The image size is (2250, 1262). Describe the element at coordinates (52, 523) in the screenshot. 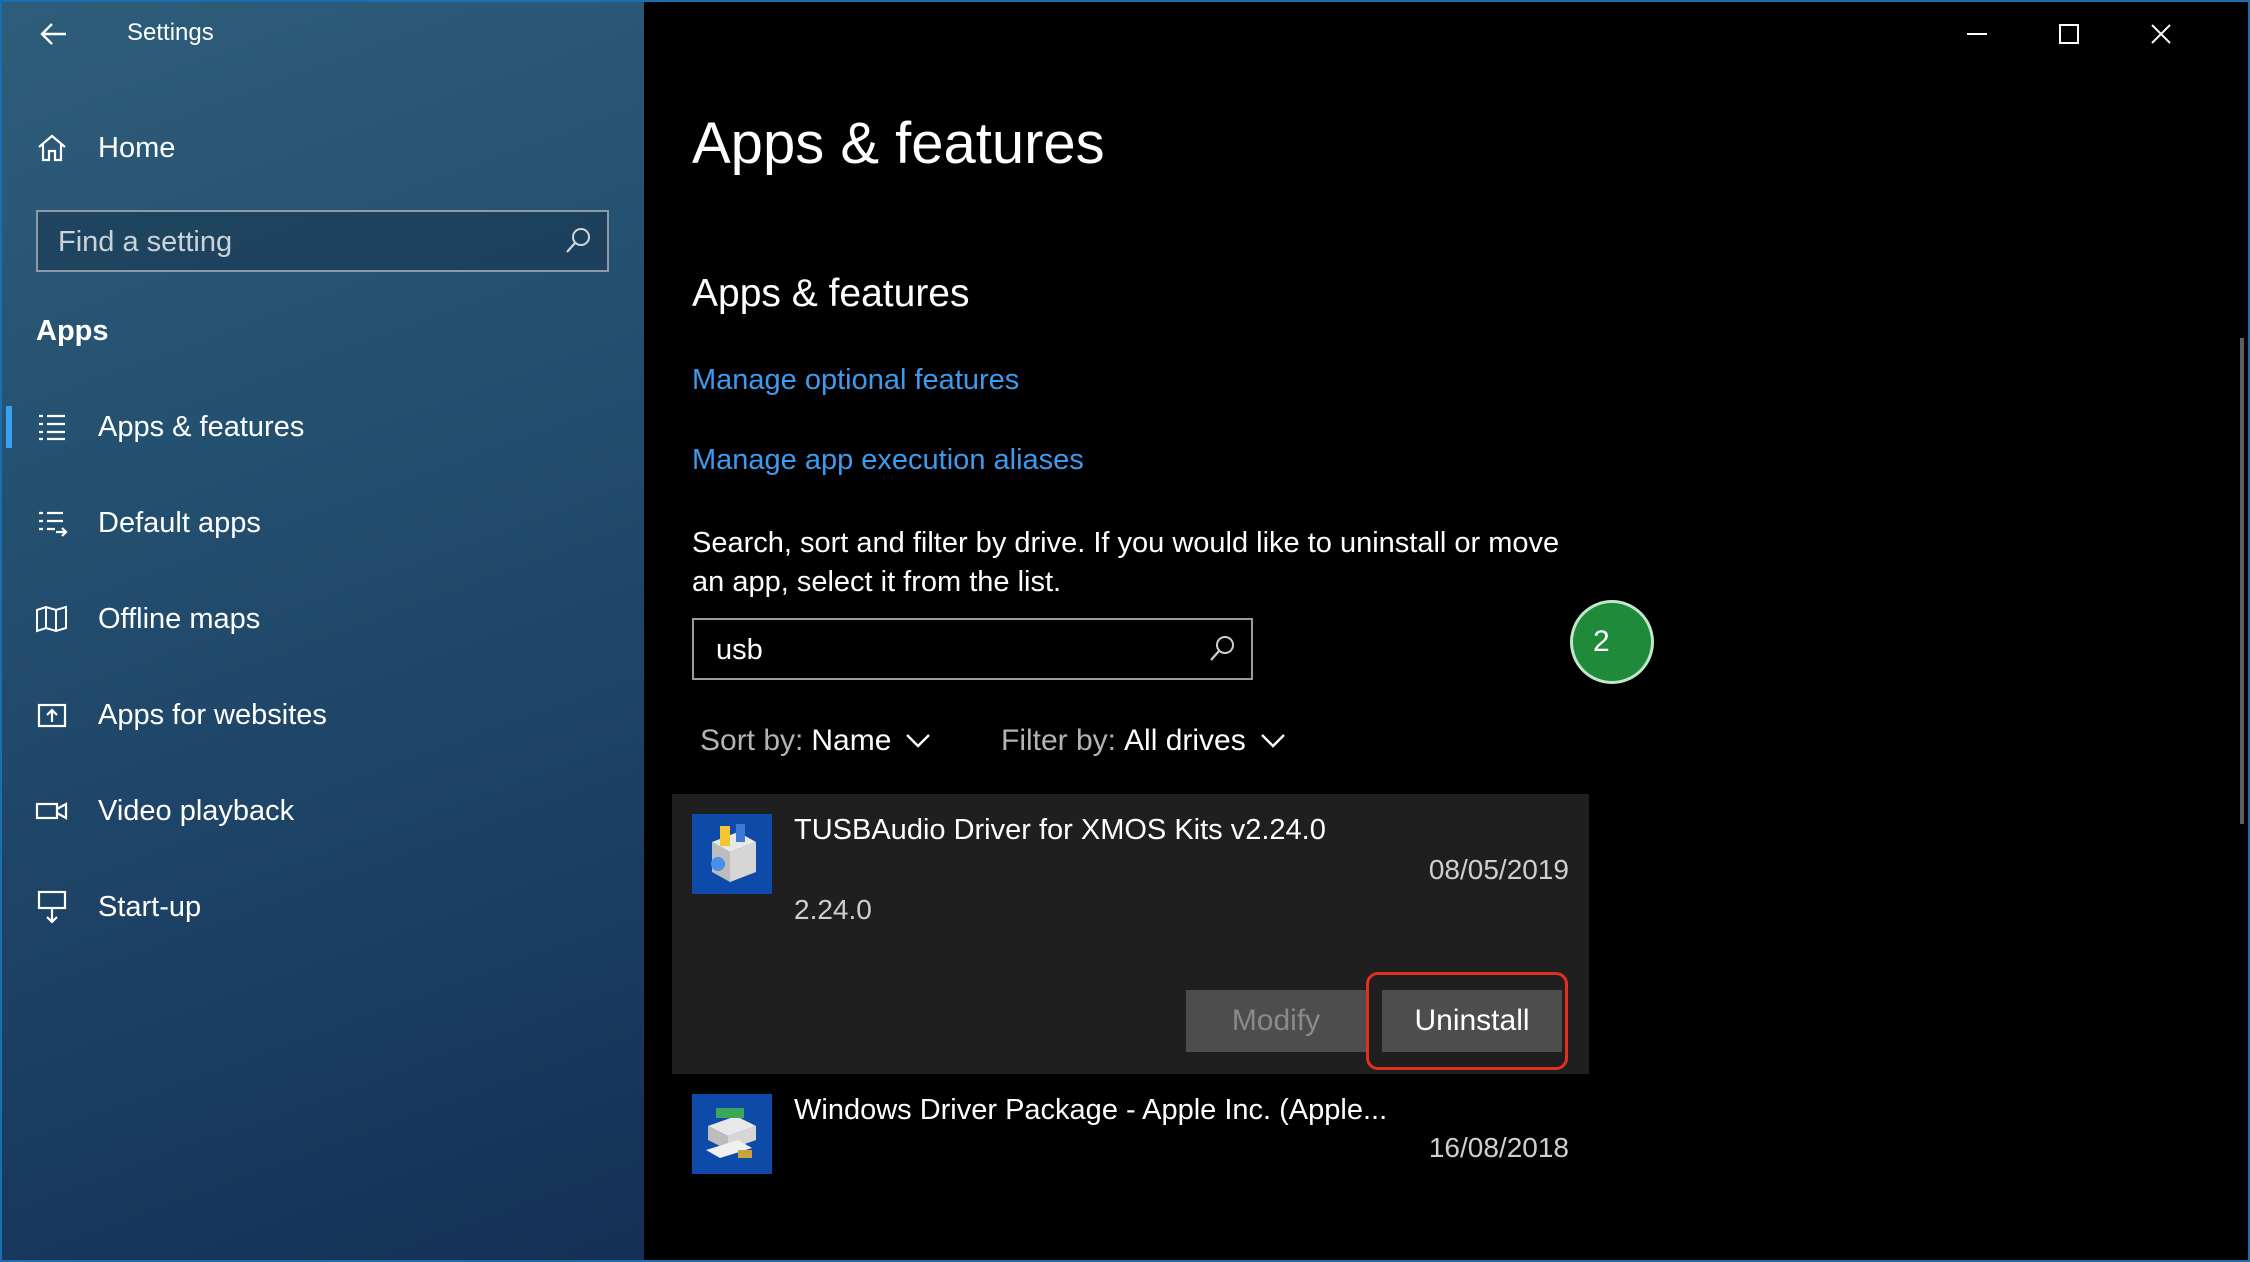

I see `default-apps-icon` at that location.